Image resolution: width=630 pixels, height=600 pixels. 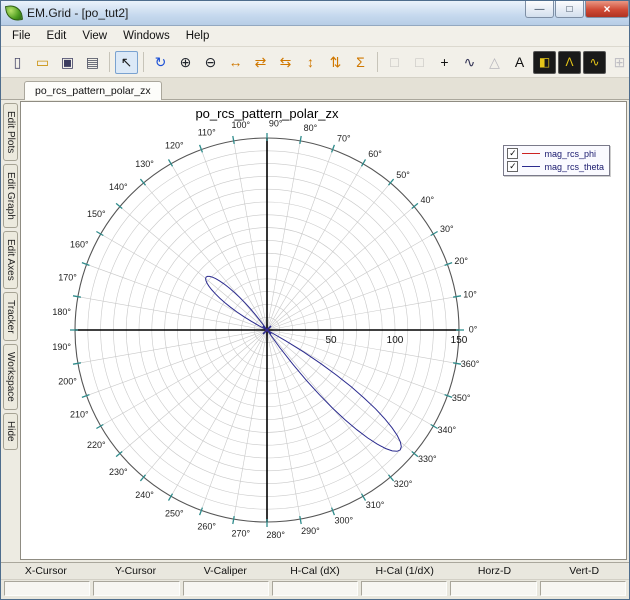 What do you see at coordinates (427, 459) in the screenshot?
I see `svg-text: 330°` at bounding box center [427, 459].